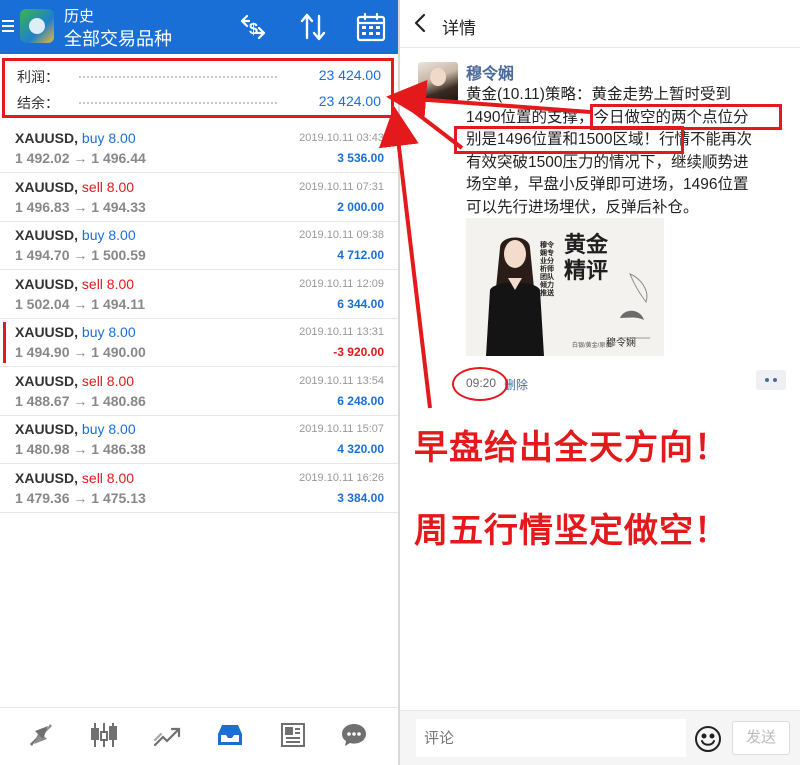 The width and height of the screenshot is (800, 765). What do you see at coordinates (600, 24) in the screenshot?
I see `detail-header: 详情` at bounding box center [600, 24].